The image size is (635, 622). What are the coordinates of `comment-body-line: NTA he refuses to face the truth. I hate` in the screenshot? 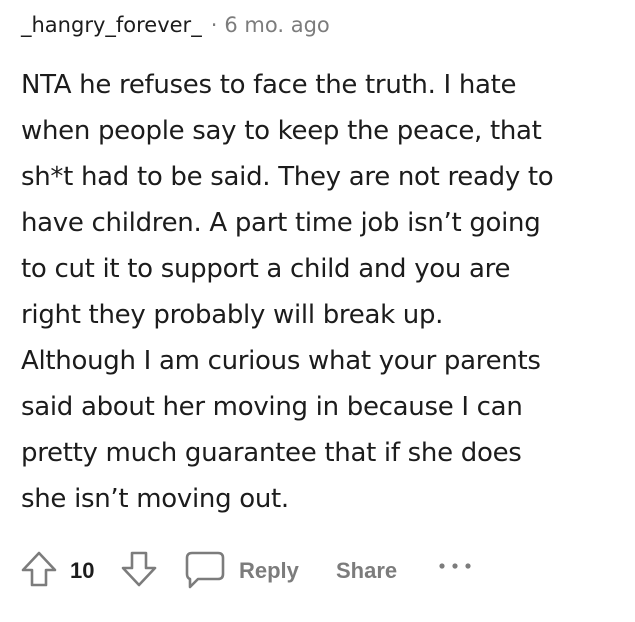 It's located at (269, 85).